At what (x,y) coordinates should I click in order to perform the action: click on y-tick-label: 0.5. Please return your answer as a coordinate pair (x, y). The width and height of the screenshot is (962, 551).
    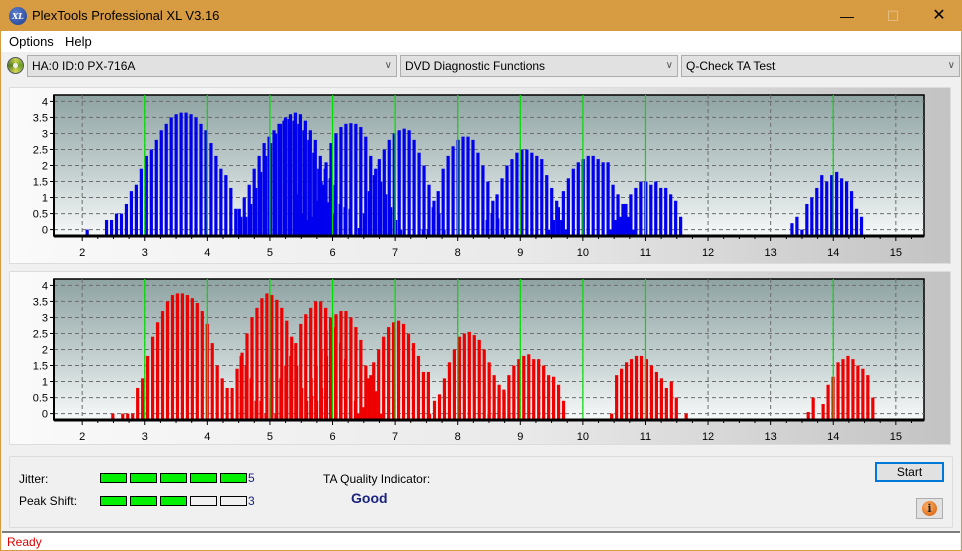
    Looking at the image, I should click on (40, 215).